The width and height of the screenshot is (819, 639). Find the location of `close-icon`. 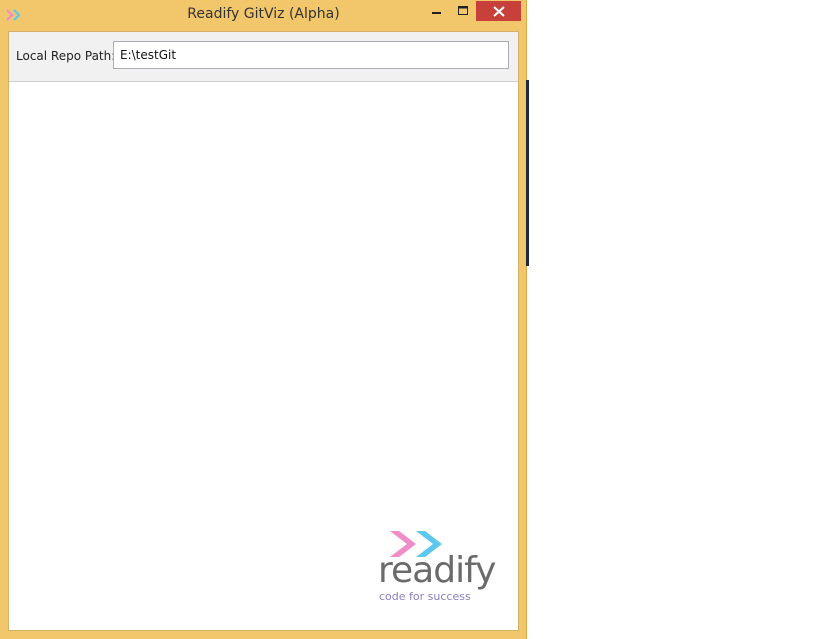

close-icon is located at coordinates (498, 11).